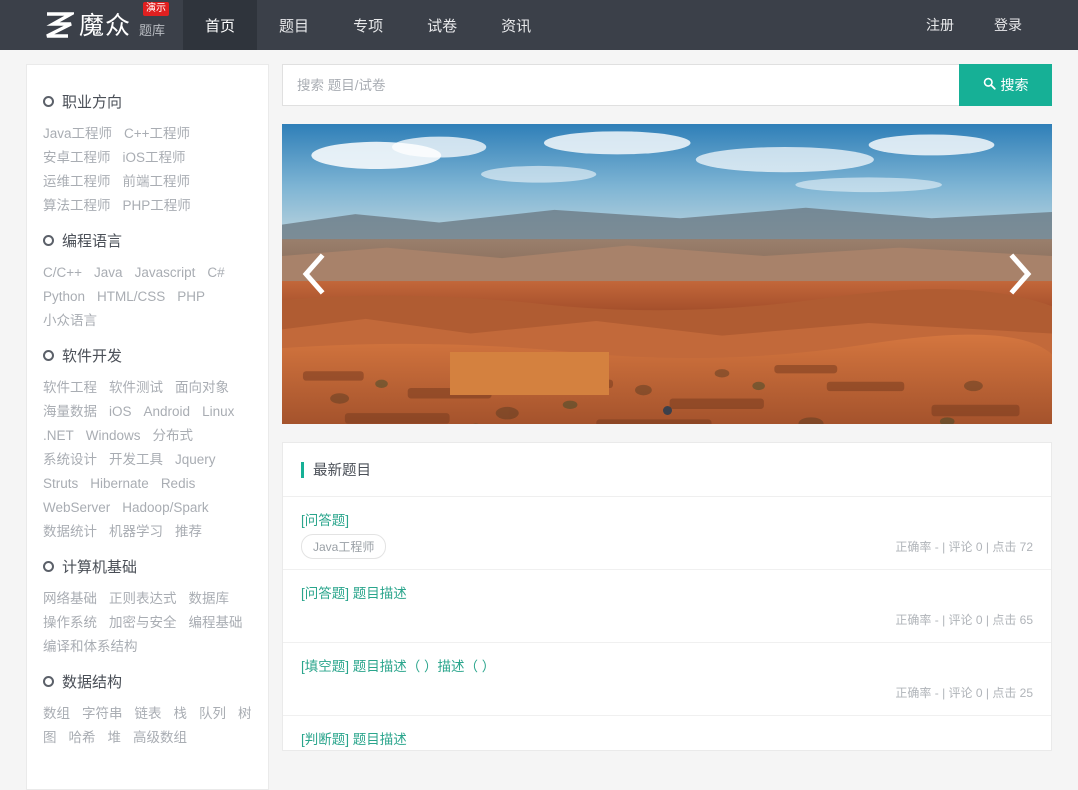 This screenshot has height=790, width=1078. Describe the element at coordinates (667, 667) in the screenshot. I see `question-link: [填空题] 题目描述（ ）描述（ ）` at that location.